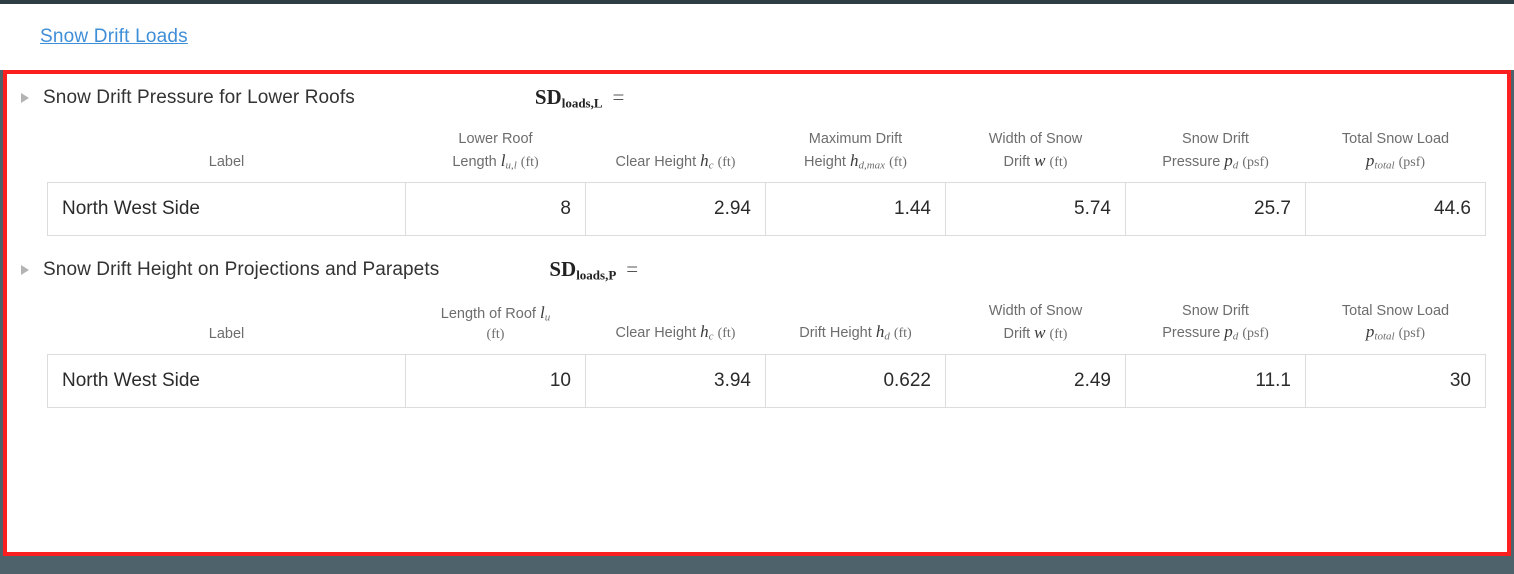 Image resolution: width=1514 pixels, height=574 pixels. I want to click on cell-clear-height: 2.94, so click(675, 208).